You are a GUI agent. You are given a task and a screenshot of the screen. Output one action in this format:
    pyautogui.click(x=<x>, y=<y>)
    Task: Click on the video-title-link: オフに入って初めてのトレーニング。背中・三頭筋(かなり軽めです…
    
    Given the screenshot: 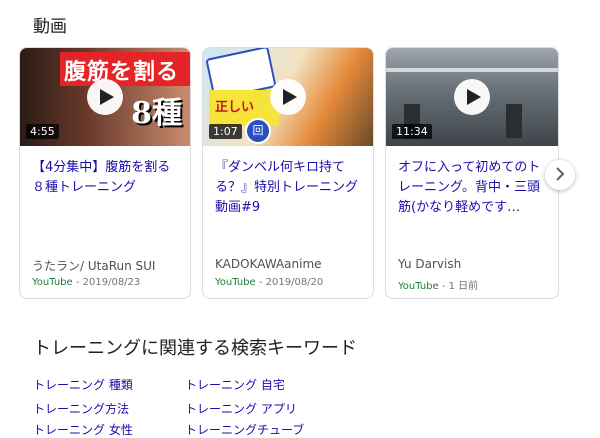 What is the action you would take?
    pyautogui.click(x=473, y=188)
    